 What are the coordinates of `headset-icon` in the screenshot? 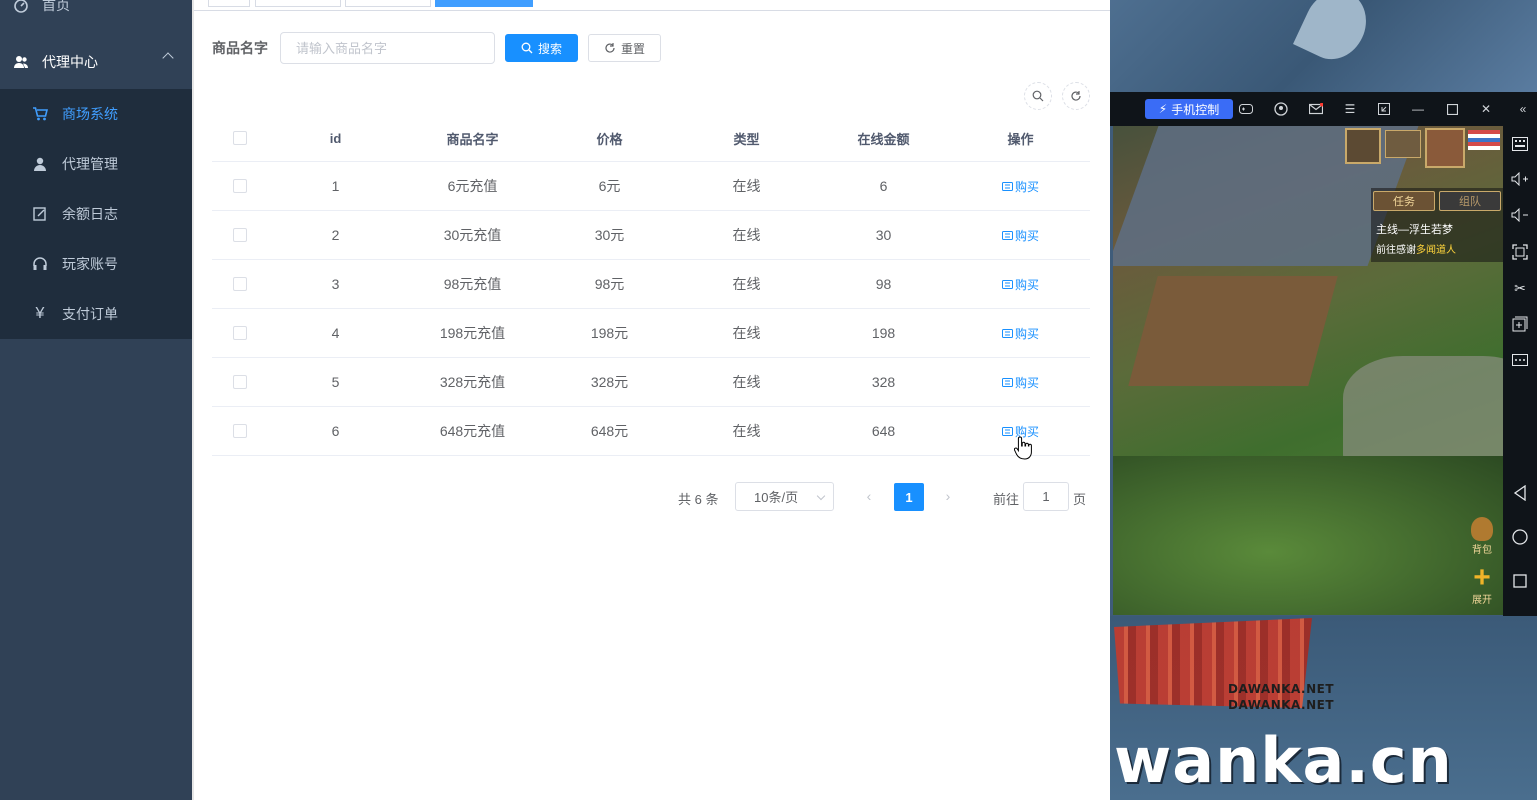 It's located at (40, 264).